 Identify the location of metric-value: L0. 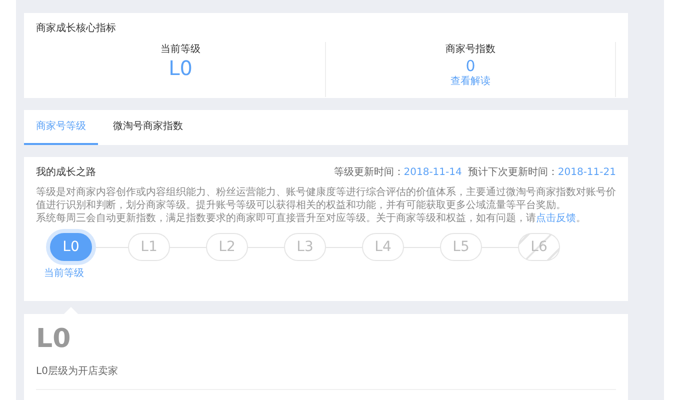
(180, 68).